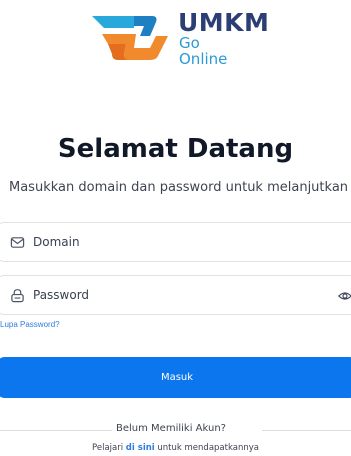 This screenshot has width=351, height=456. Describe the element at coordinates (175, 377) in the screenshot. I see `login-button: Masuk` at that location.